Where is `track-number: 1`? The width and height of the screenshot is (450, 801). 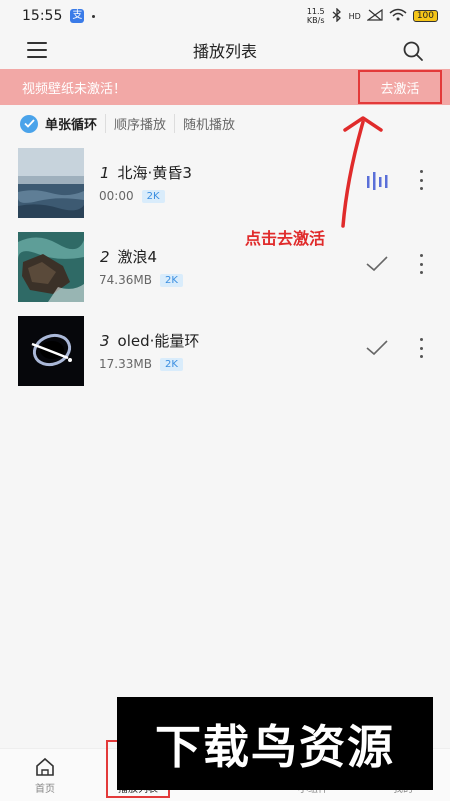
track-number: 1 is located at coordinates (105, 173).